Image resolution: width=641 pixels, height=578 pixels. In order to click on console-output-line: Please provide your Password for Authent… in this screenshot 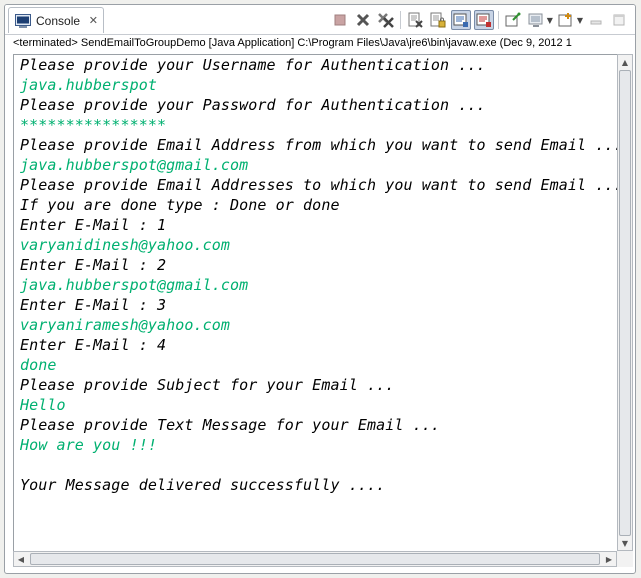, I will do `click(253, 105)`.